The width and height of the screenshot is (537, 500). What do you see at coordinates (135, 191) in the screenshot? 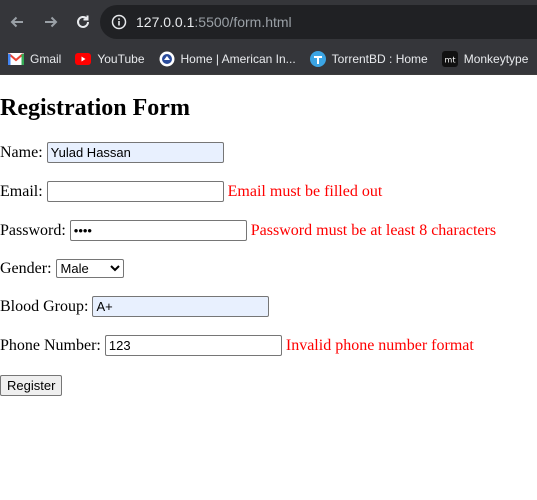
I see `email-input` at bounding box center [135, 191].